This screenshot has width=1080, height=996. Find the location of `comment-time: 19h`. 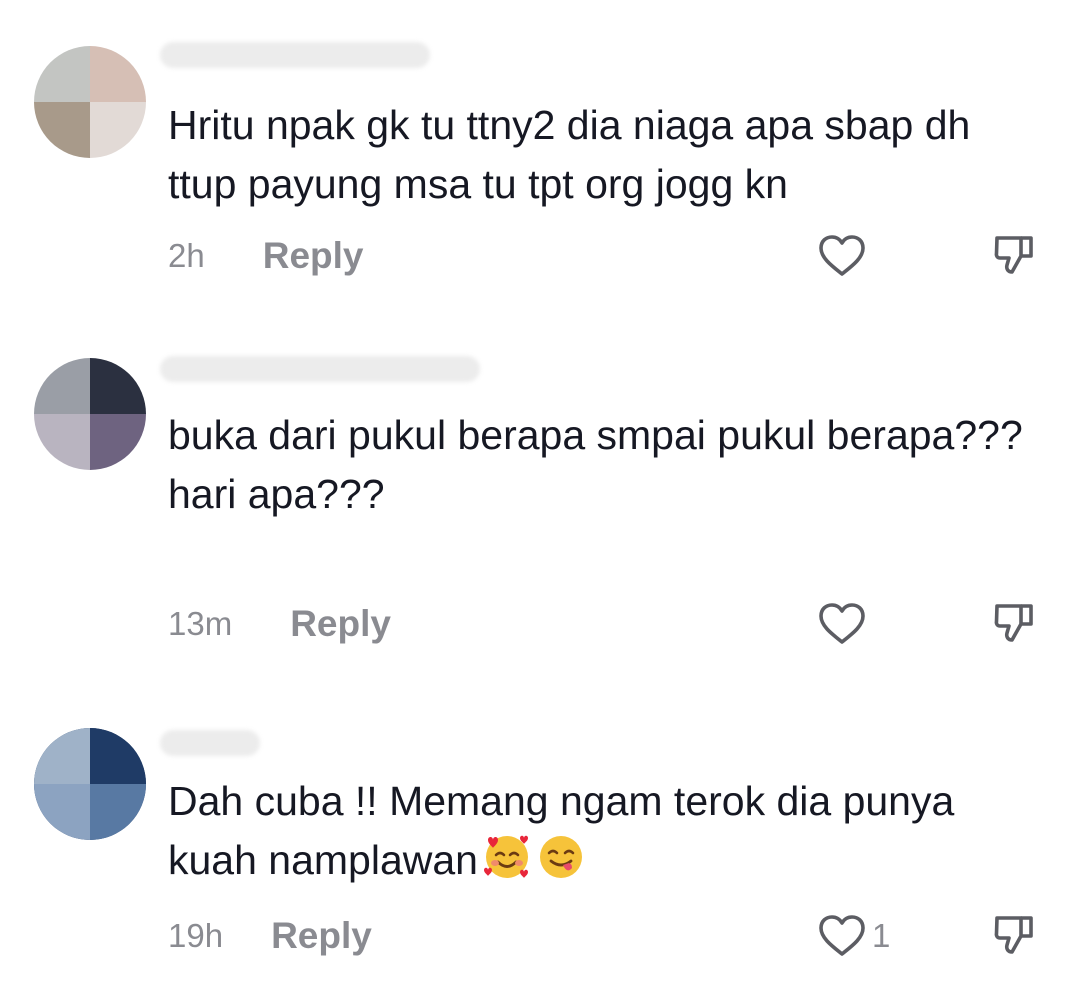

comment-time: 19h is located at coordinates (196, 935).